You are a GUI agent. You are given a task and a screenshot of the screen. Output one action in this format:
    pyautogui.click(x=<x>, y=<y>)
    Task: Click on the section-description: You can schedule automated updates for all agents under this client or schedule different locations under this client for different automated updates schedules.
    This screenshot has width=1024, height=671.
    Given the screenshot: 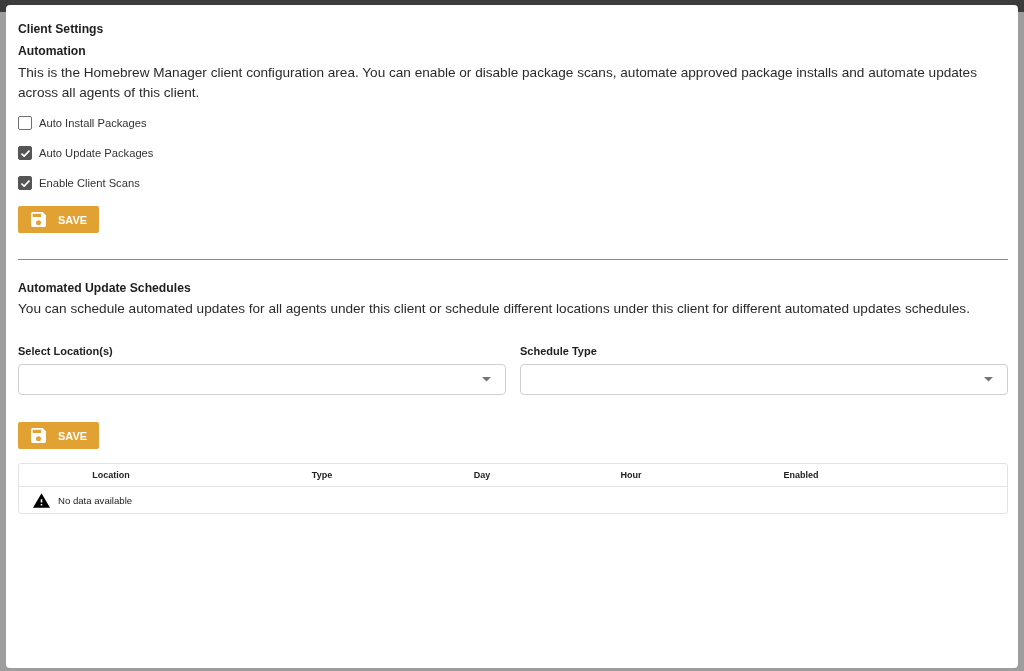 What is the action you would take?
    pyautogui.click(x=494, y=309)
    